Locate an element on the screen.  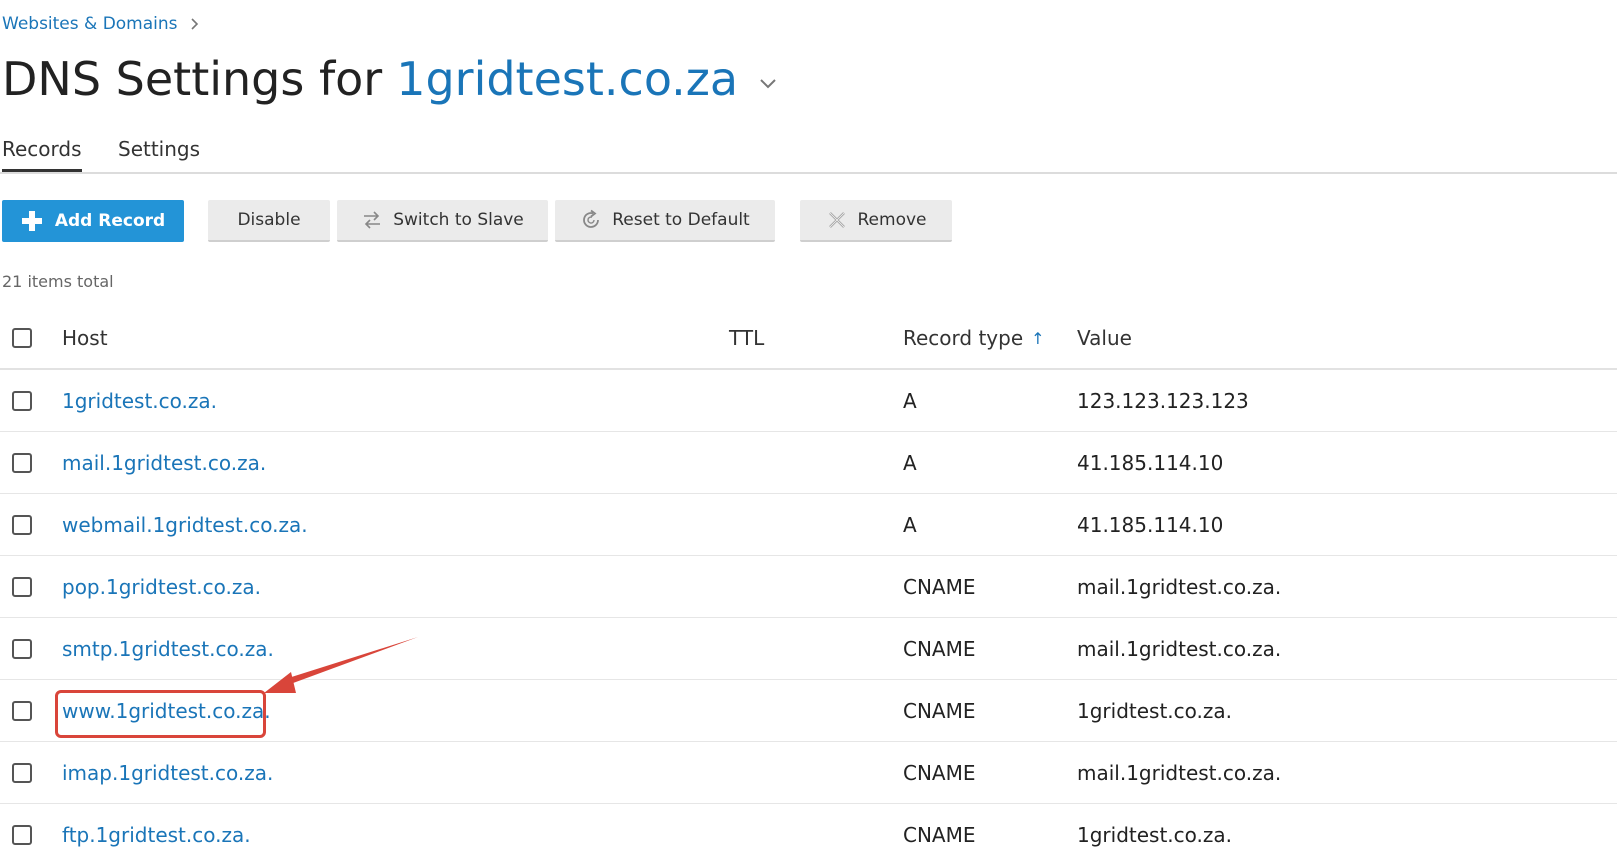
remove-x-icon is located at coordinates (836, 220).